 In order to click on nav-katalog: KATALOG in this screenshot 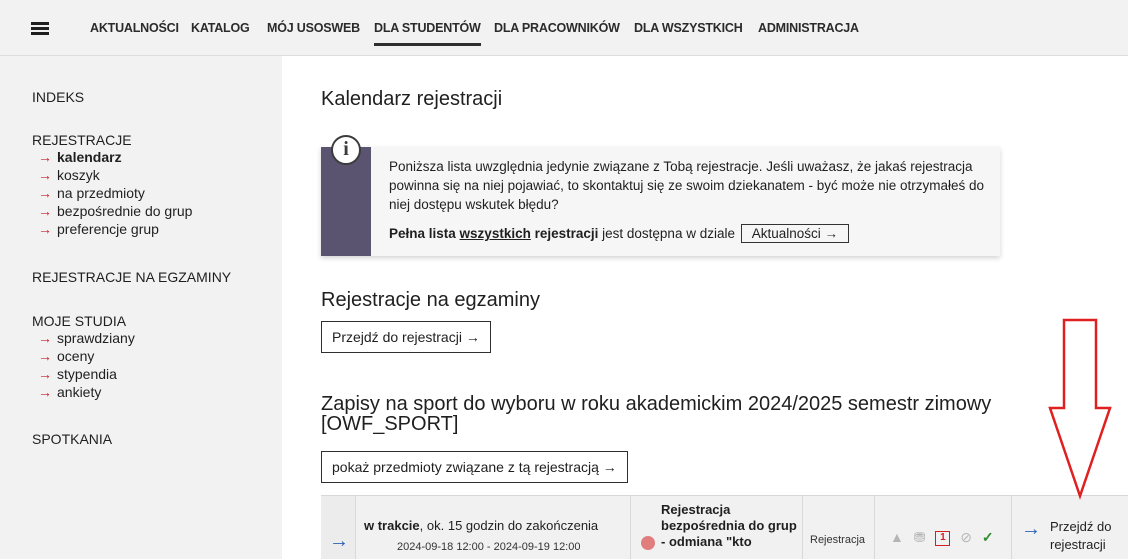, I will do `click(220, 28)`.